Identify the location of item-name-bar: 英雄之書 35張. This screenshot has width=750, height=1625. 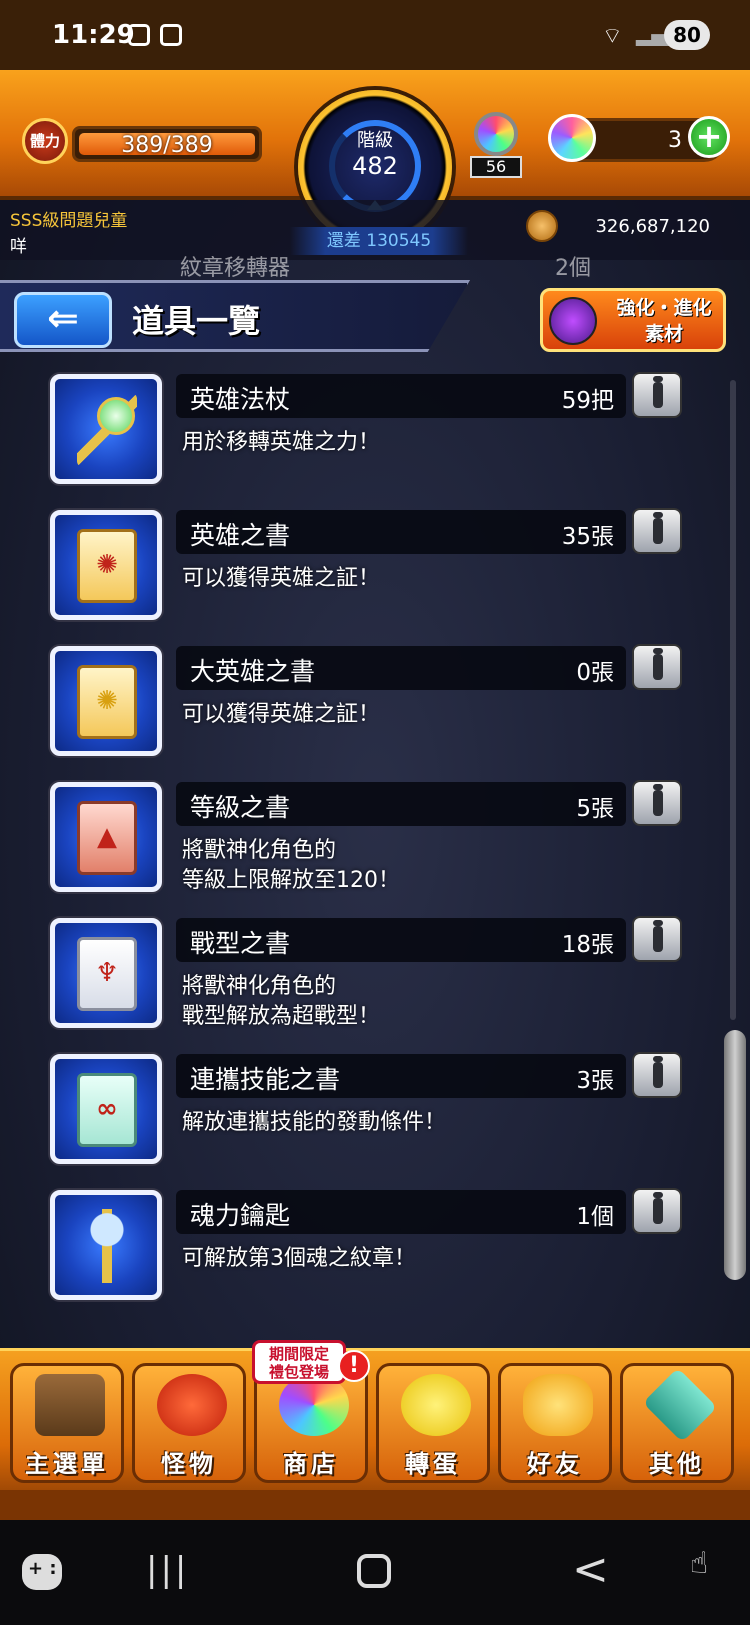
(401, 532).